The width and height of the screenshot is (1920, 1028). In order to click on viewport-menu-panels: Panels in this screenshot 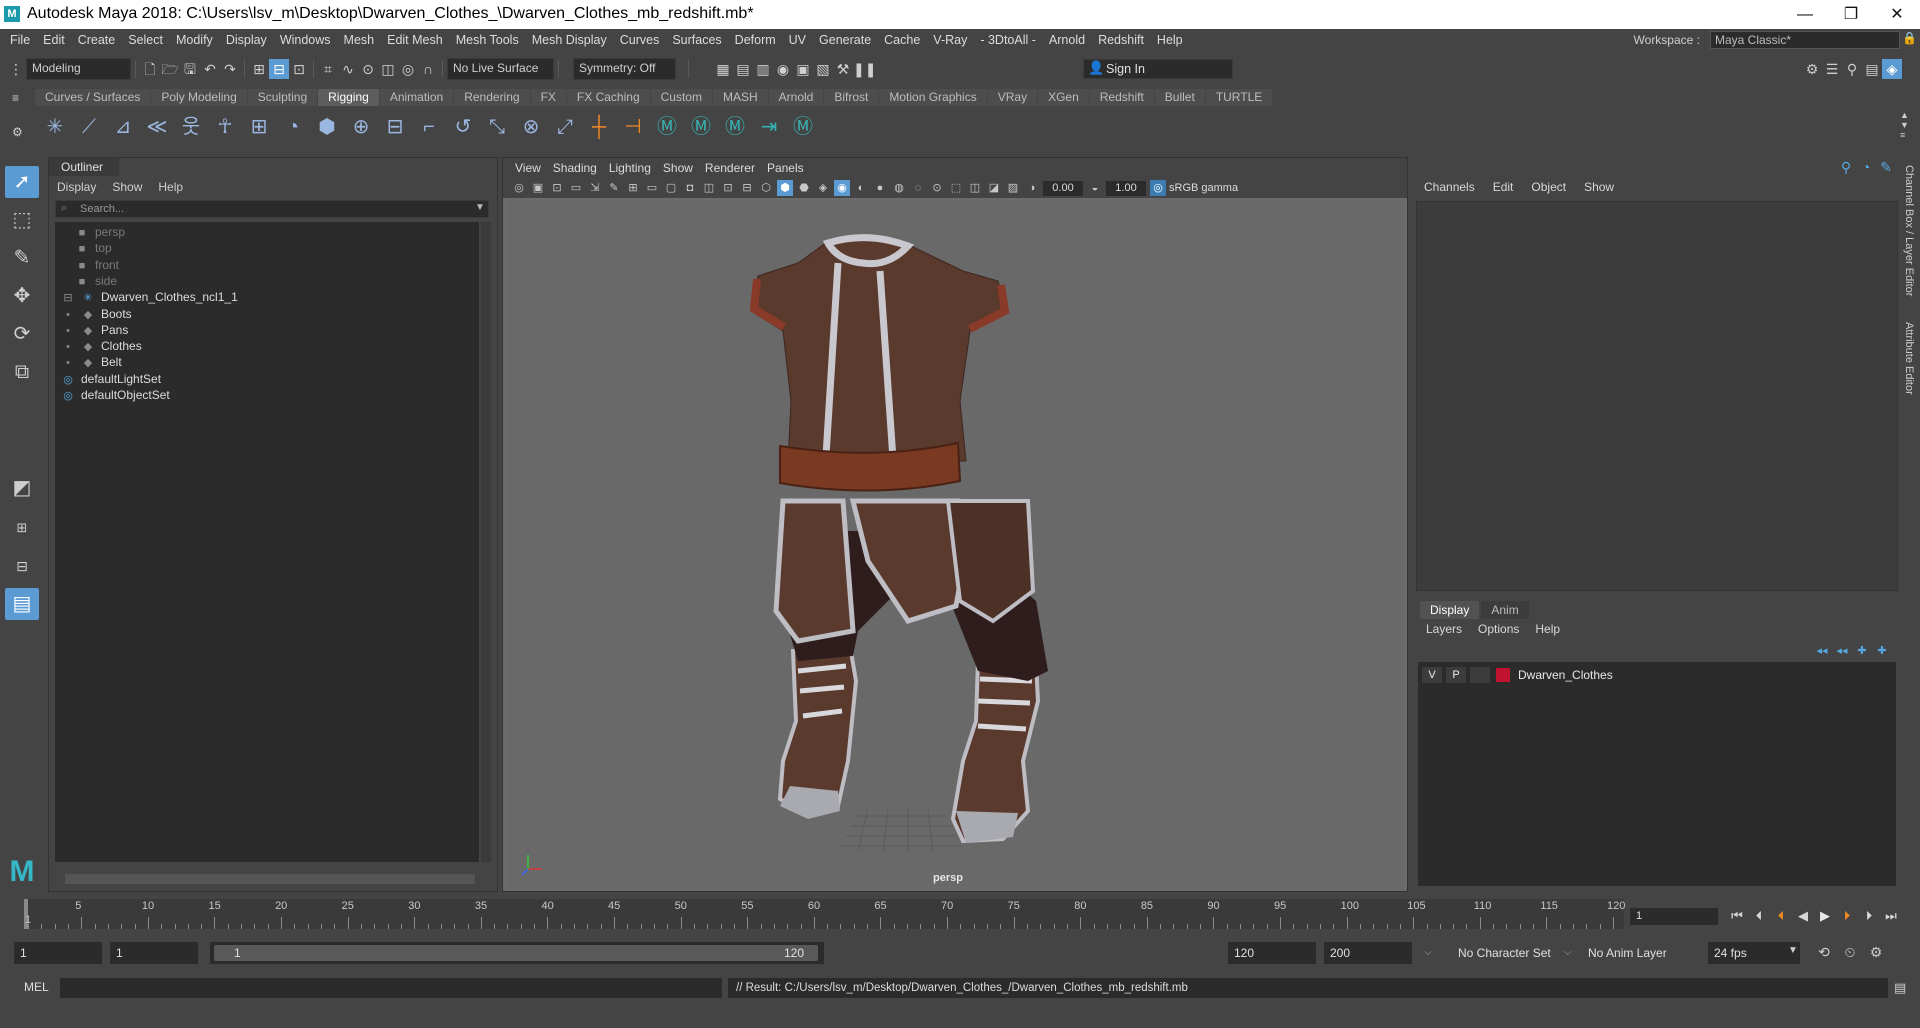, I will do `click(785, 168)`.